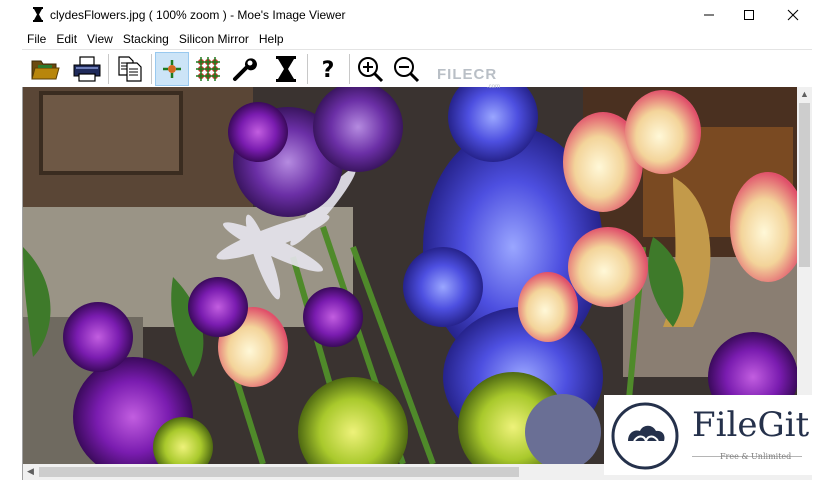 The image size is (836, 484). I want to click on minimize-icon, so click(709, 15).